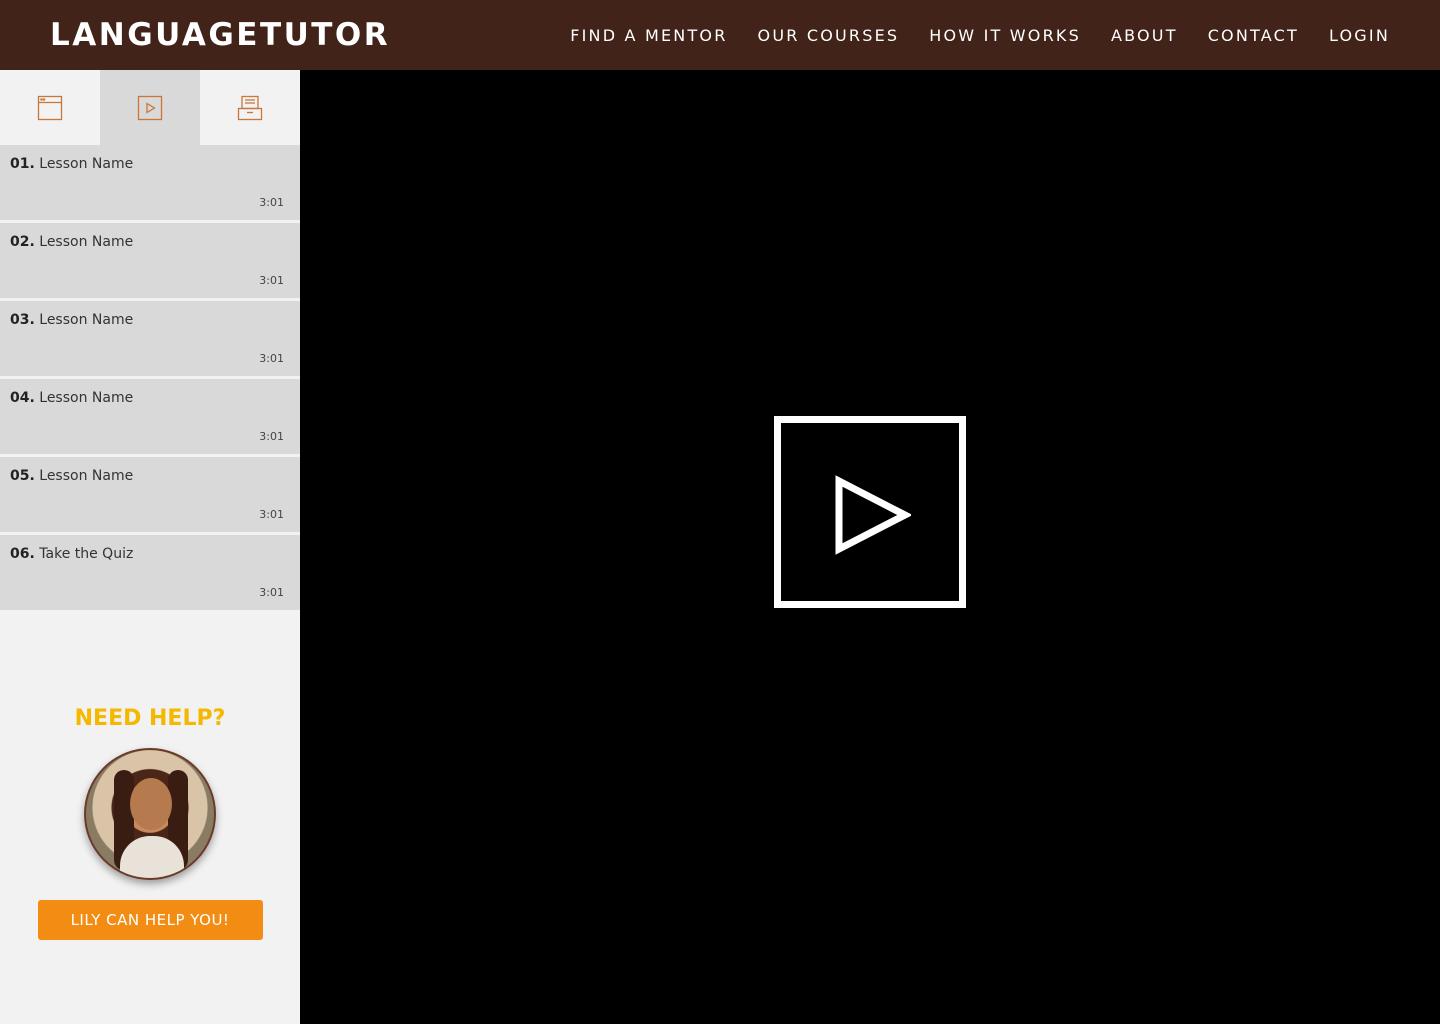 This screenshot has width=1440, height=1024. What do you see at coordinates (150, 920) in the screenshot?
I see `contact-mentor-button: LILY CAN HELP YOU!` at bounding box center [150, 920].